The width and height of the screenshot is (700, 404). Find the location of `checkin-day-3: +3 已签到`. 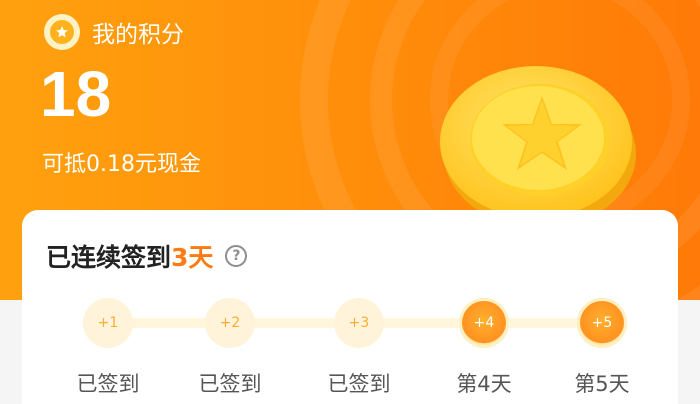

checkin-day-3: +3 已签到 is located at coordinates (359, 348).